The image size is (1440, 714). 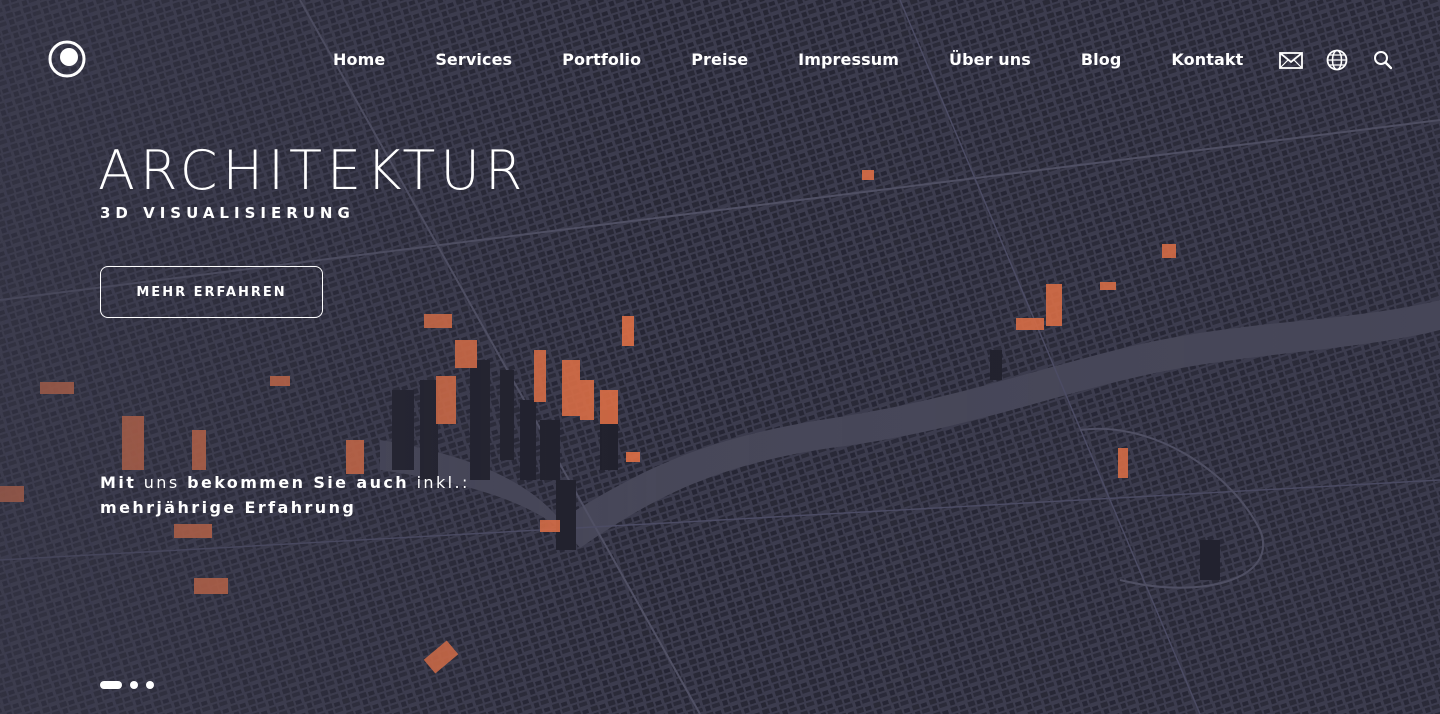 What do you see at coordinates (313, 170) in the screenshot?
I see `hero-title: ARCHITEKTUR` at bounding box center [313, 170].